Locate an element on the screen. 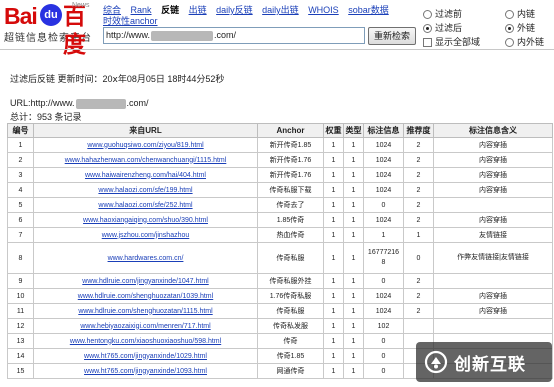  cell-from-url: www.haiwairenzheng.com/hai/404.html is located at coordinates (145, 175).